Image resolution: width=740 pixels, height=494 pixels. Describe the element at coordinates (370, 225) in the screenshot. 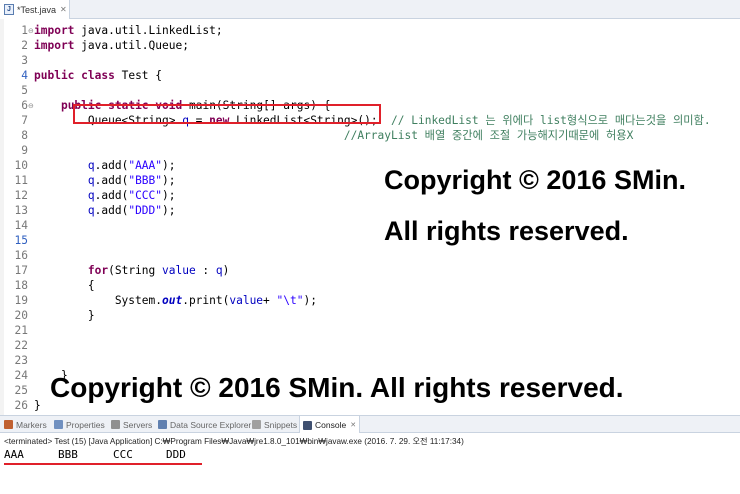

I see `code-line: 14` at that location.